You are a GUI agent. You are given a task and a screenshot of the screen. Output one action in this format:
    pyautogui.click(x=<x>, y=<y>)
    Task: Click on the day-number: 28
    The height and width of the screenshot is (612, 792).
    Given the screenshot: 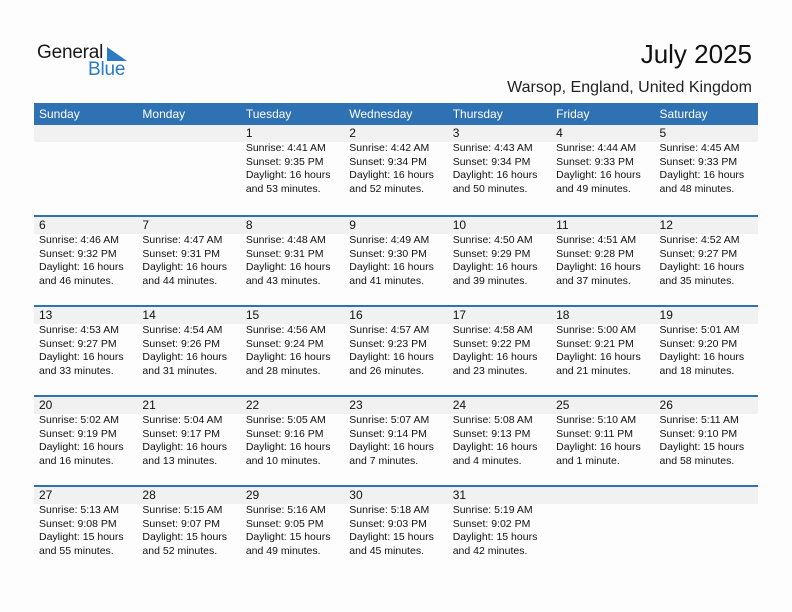 What is the action you would take?
    pyautogui.click(x=149, y=495)
    